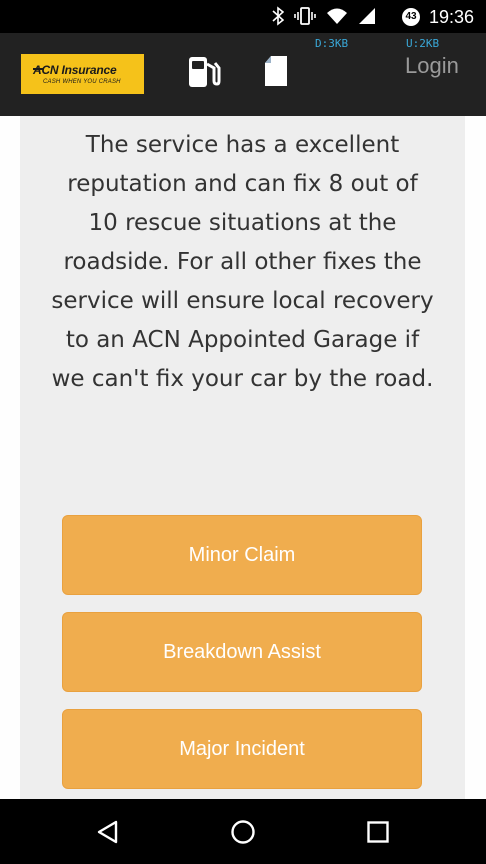 This screenshot has width=486, height=864. Describe the element at coordinates (108, 832) in the screenshot. I see `back-icon` at that location.